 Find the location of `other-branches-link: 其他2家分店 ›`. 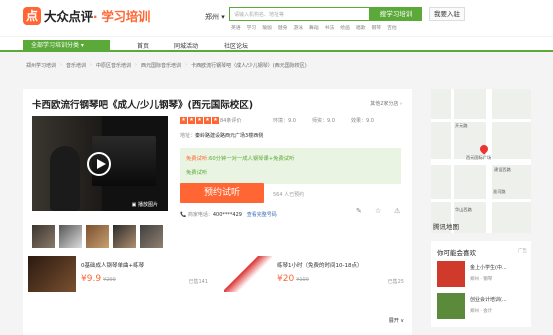

other-branches-link: 其他2家分店 › is located at coordinates (386, 103).